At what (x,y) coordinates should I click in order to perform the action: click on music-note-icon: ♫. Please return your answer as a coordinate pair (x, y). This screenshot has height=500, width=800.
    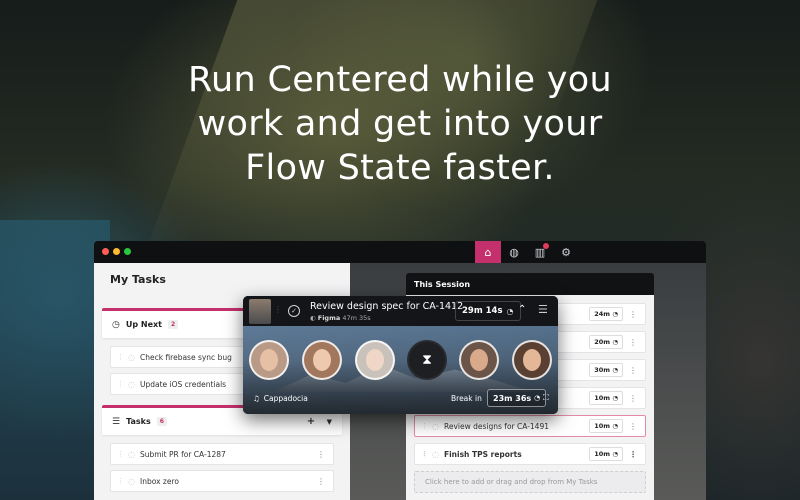
    Looking at the image, I should click on (256, 398).